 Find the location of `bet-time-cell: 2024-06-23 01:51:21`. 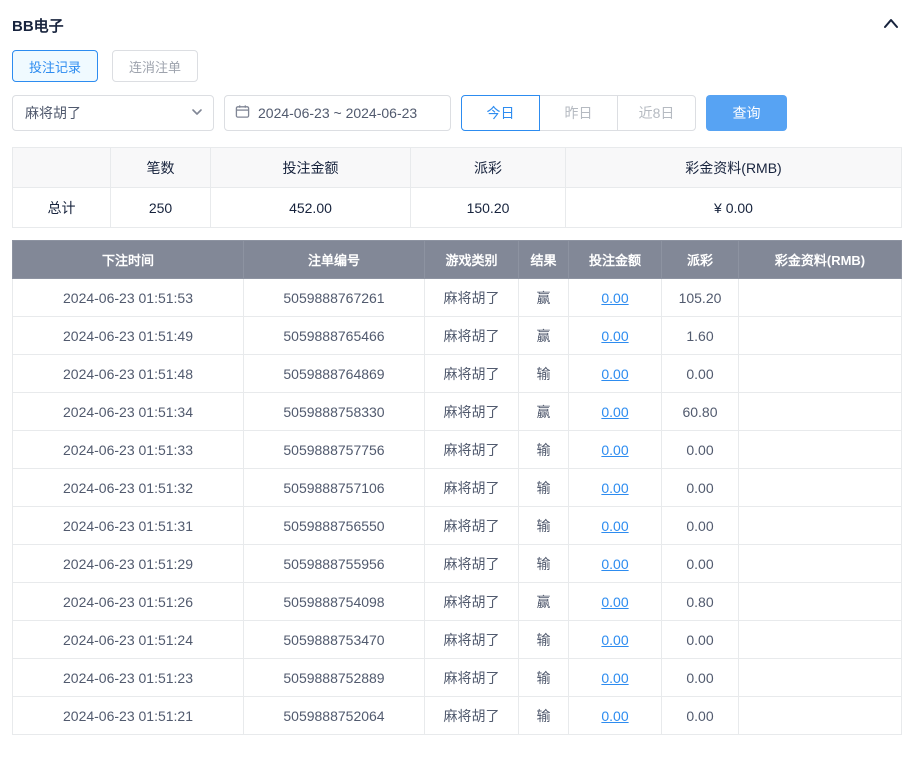

bet-time-cell: 2024-06-23 01:51:21 is located at coordinates (128, 715).